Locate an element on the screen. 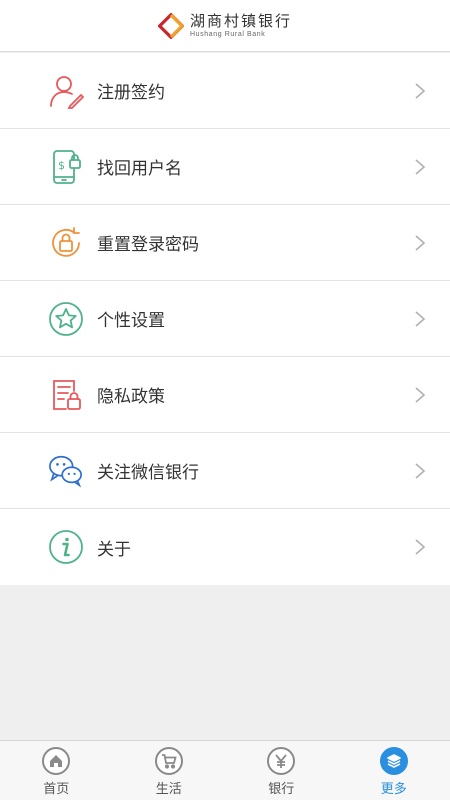  tab-label-home: 首页 is located at coordinates (56, 789).